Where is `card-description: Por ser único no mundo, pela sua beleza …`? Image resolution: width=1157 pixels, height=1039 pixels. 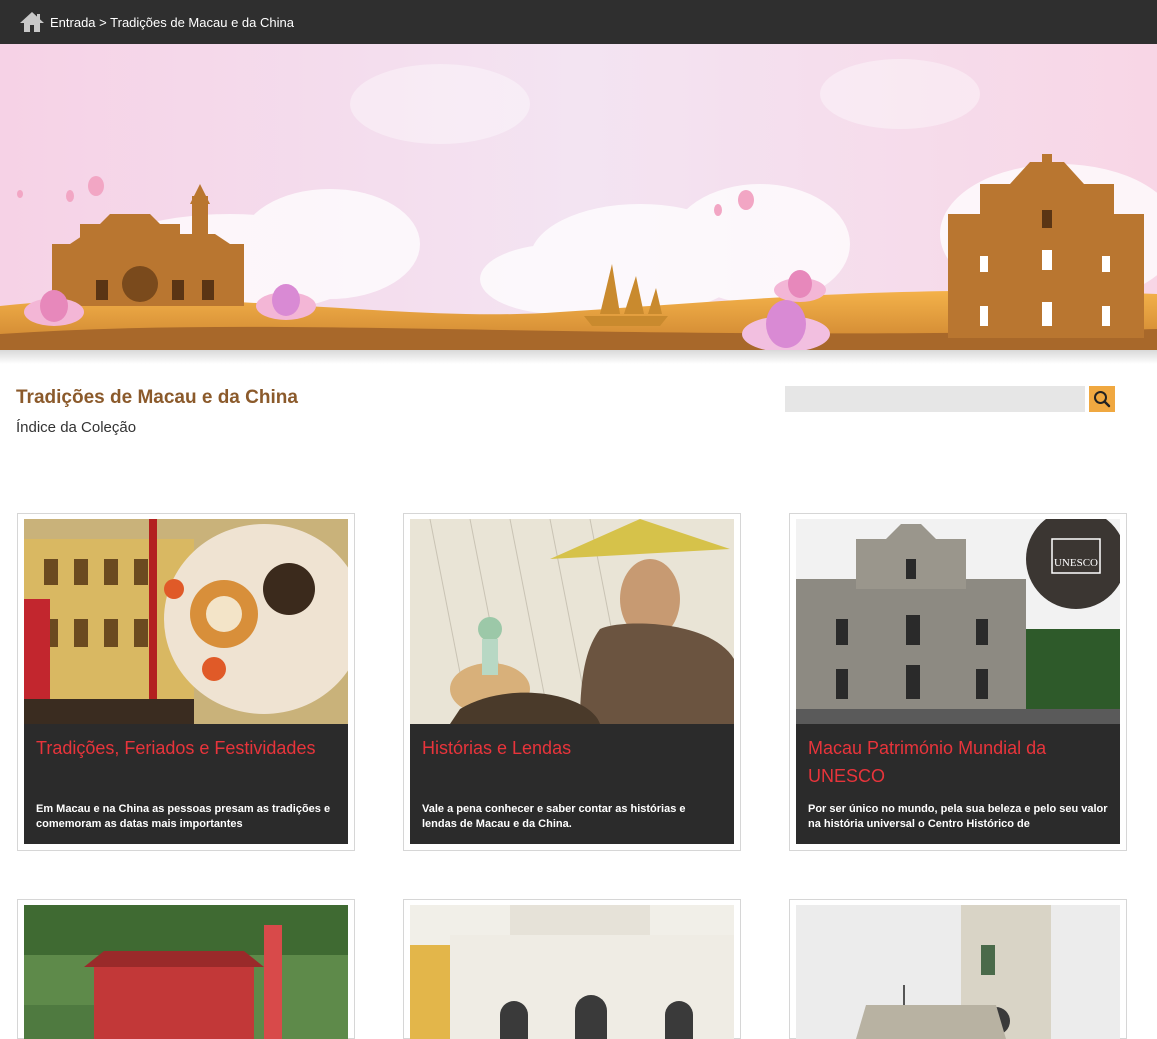 card-description: Por ser único no mundo, pela sua beleza … is located at coordinates (958, 816).